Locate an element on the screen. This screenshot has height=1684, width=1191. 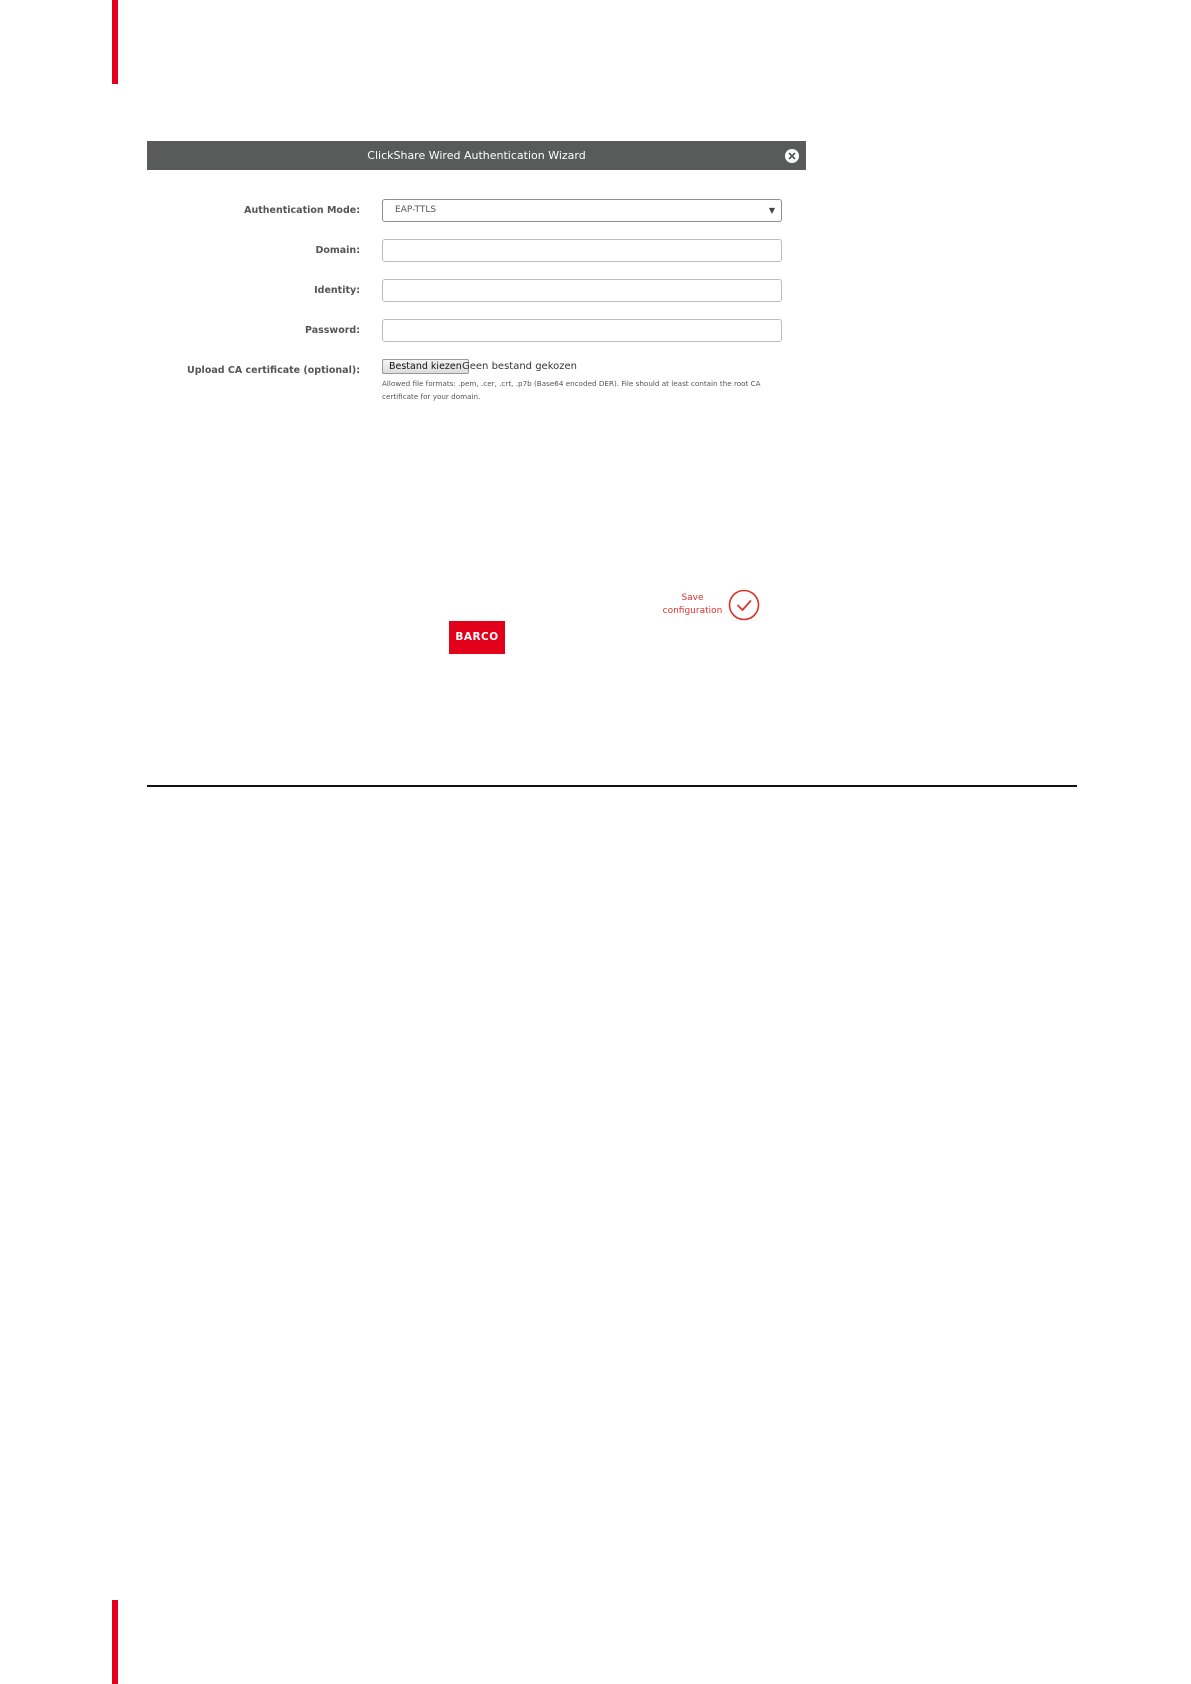
password-input is located at coordinates (582, 330).